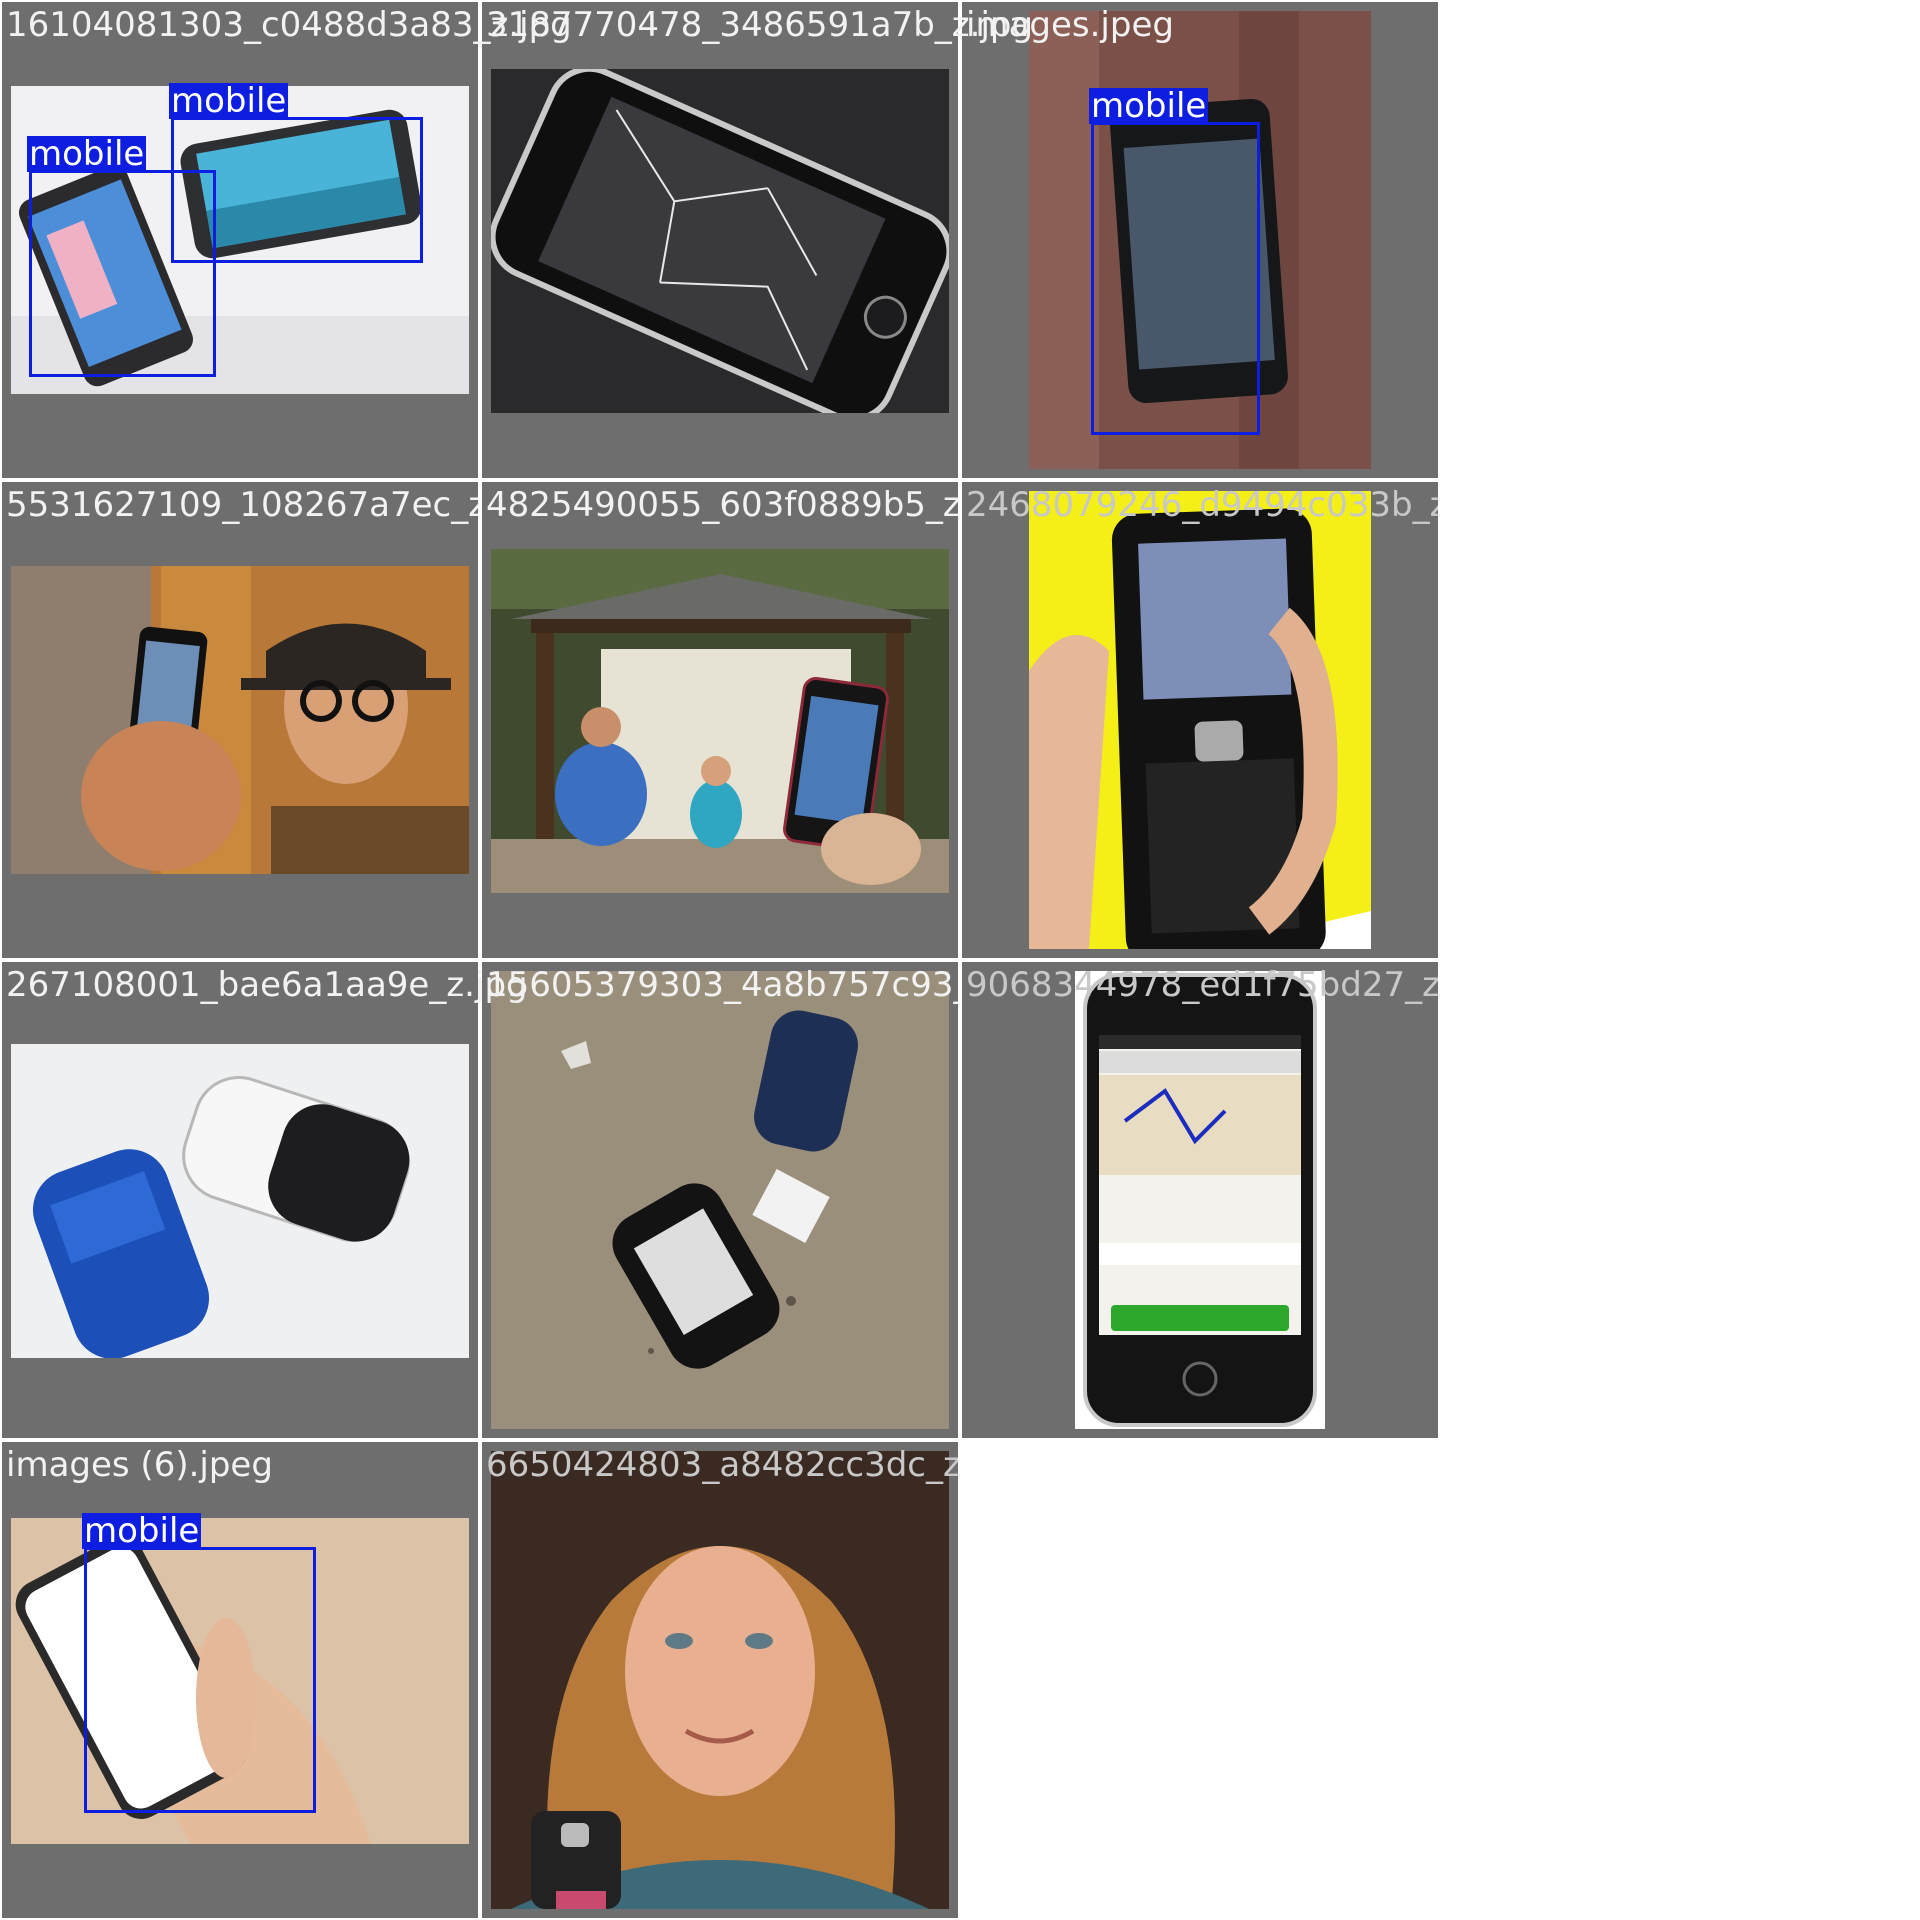 This screenshot has height=1920, width=1920. What do you see at coordinates (722, 985) in the screenshot?
I see `image-filename: 15605379303_4a8b757c93_z.jpg` at bounding box center [722, 985].